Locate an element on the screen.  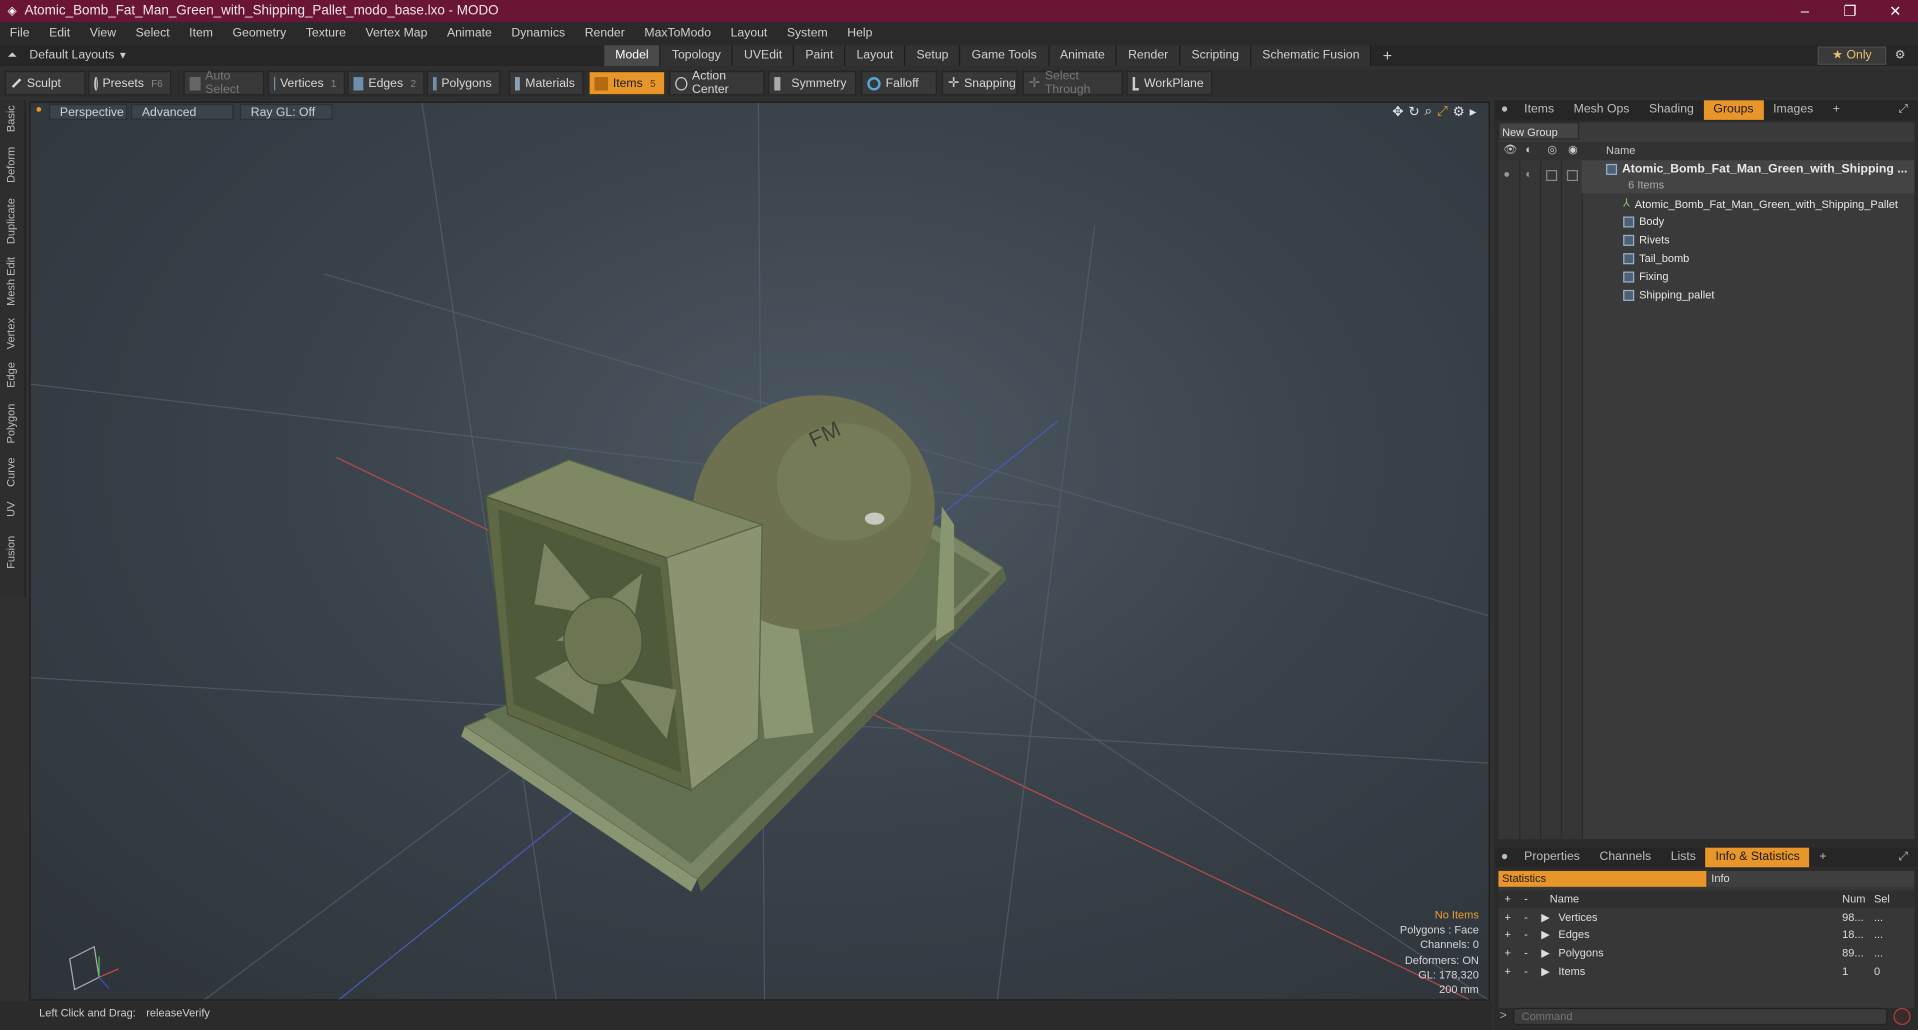
tab-schematic-fusion: Schematic Fusion is located at coordinates (1311, 56).